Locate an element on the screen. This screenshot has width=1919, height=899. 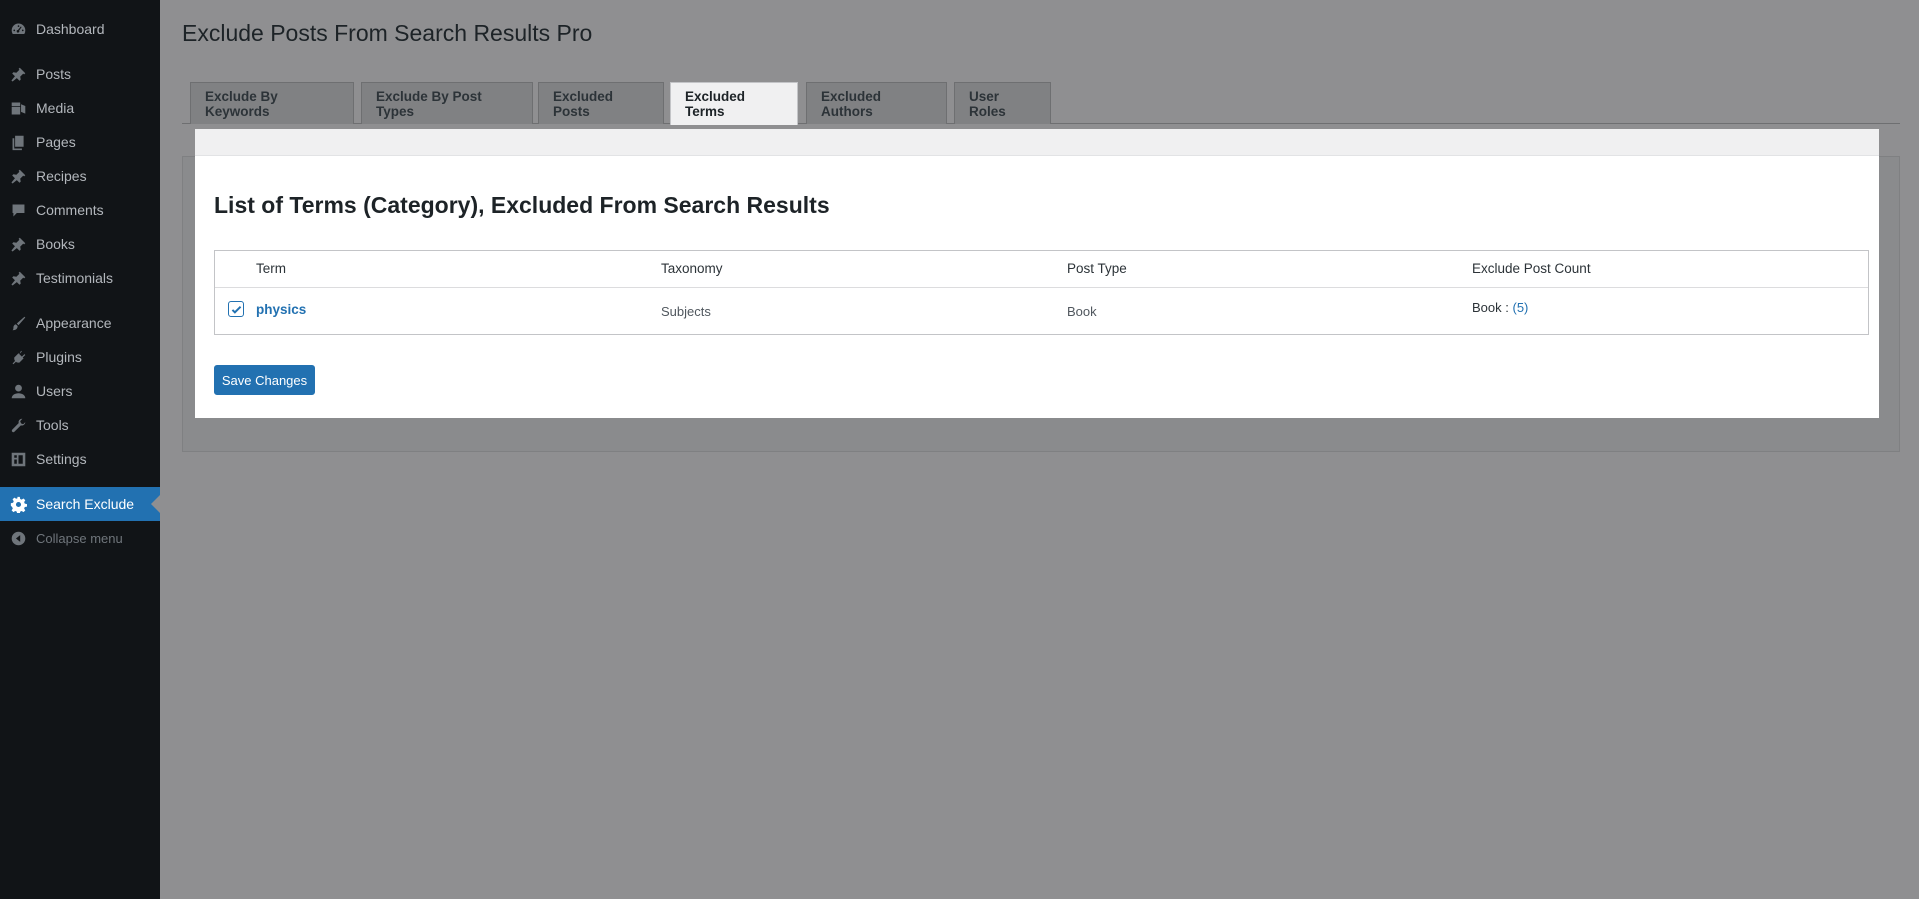
sidebar-item-posts: Posts is located at coordinates (80, 74).